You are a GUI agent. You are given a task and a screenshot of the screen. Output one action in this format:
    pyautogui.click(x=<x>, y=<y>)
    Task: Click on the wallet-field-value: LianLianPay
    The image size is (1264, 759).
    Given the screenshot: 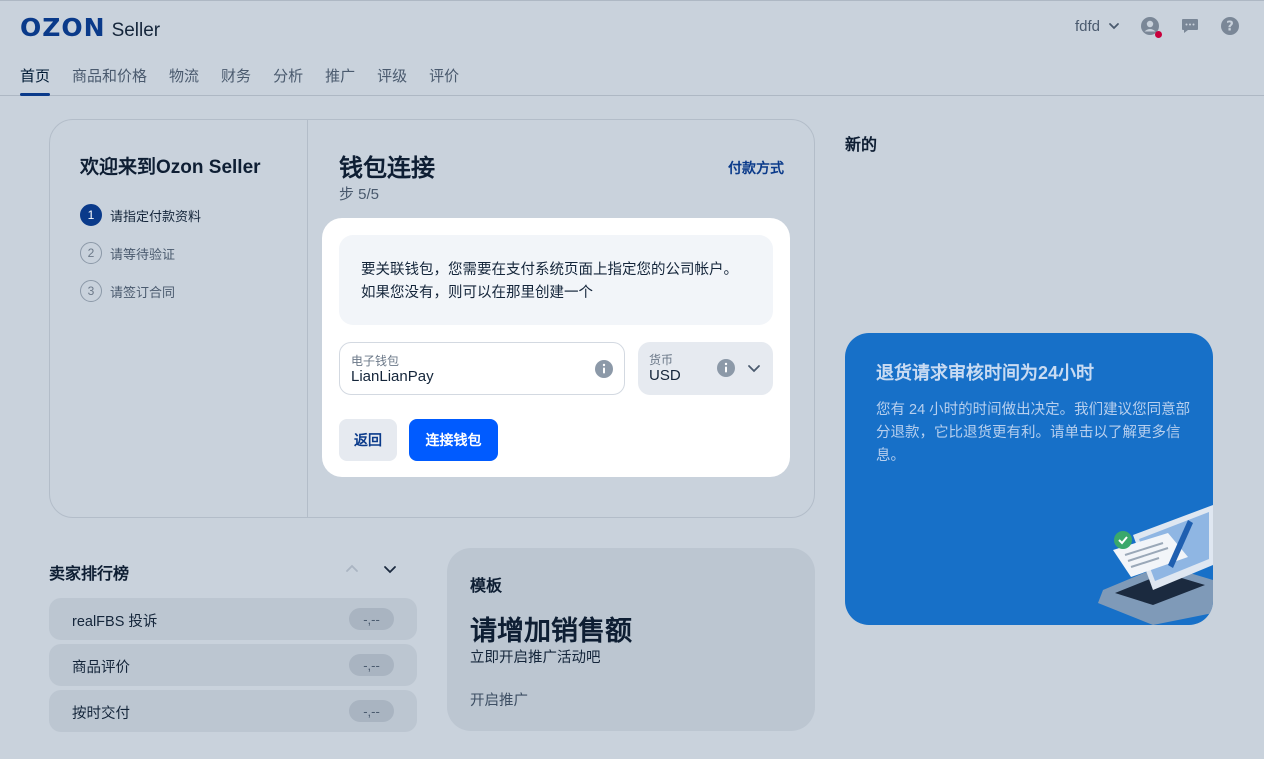 What is the action you would take?
    pyautogui.click(x=392, y=376)
    